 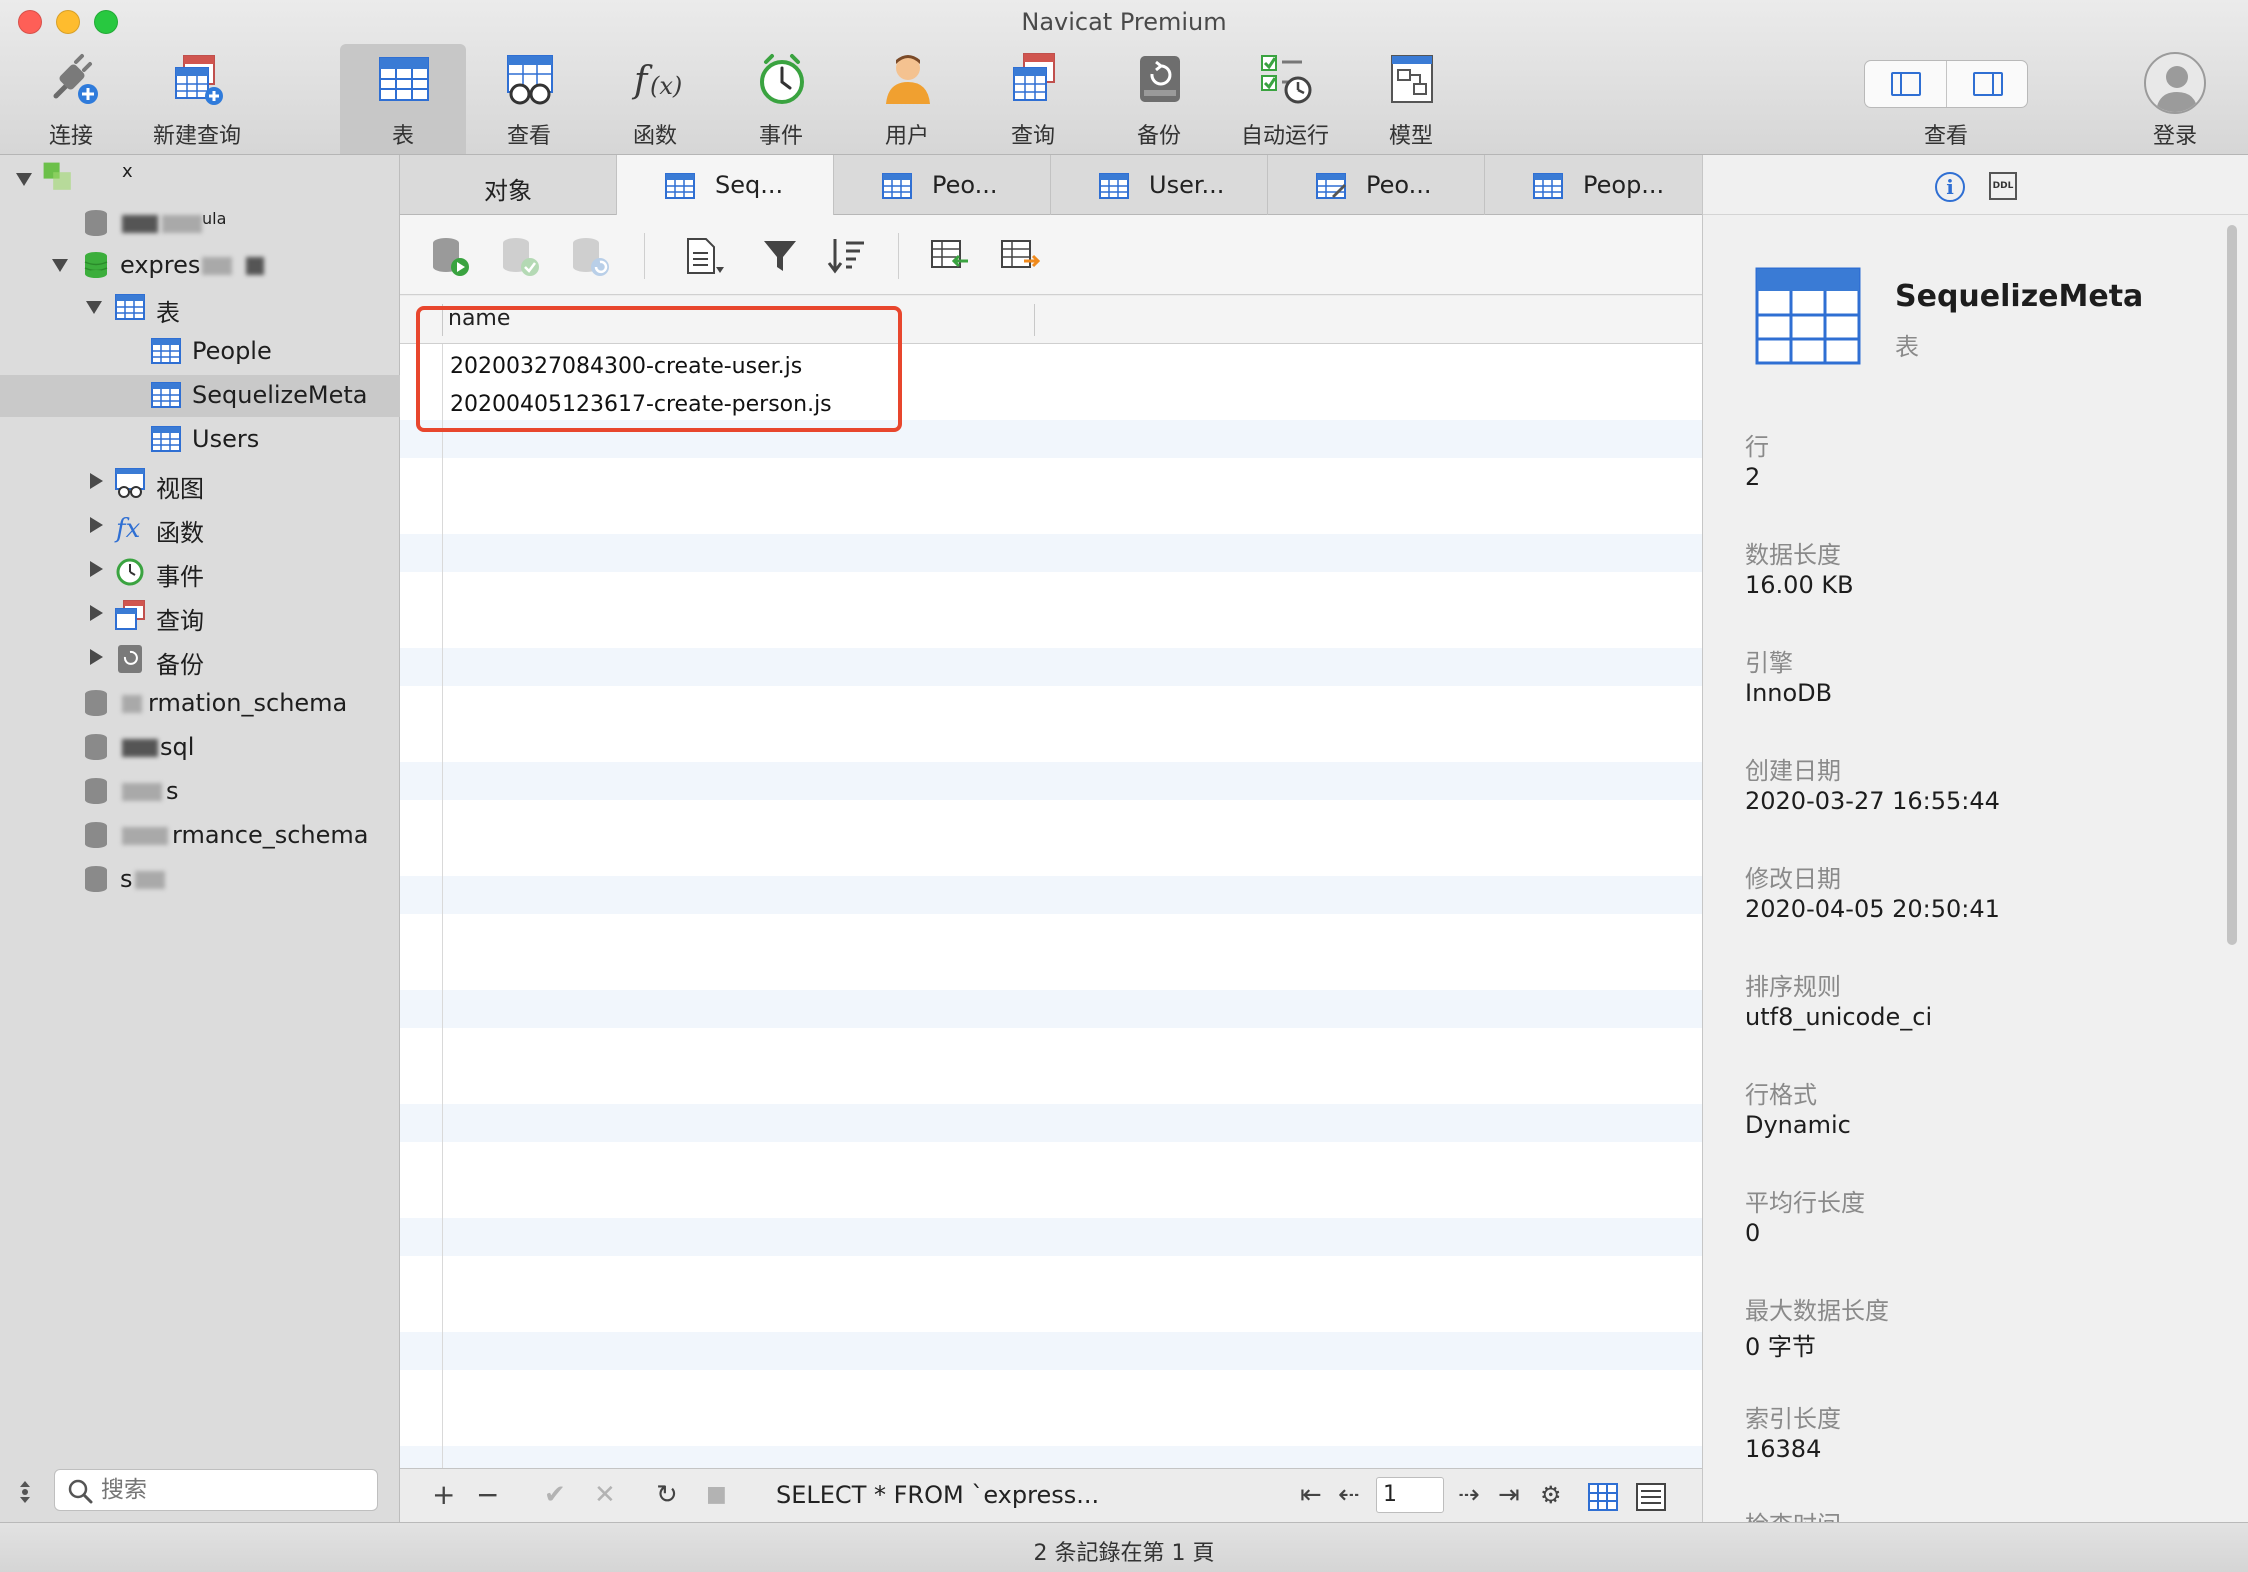 I want to click on tree-database: sql, so click(x=200, y=748).